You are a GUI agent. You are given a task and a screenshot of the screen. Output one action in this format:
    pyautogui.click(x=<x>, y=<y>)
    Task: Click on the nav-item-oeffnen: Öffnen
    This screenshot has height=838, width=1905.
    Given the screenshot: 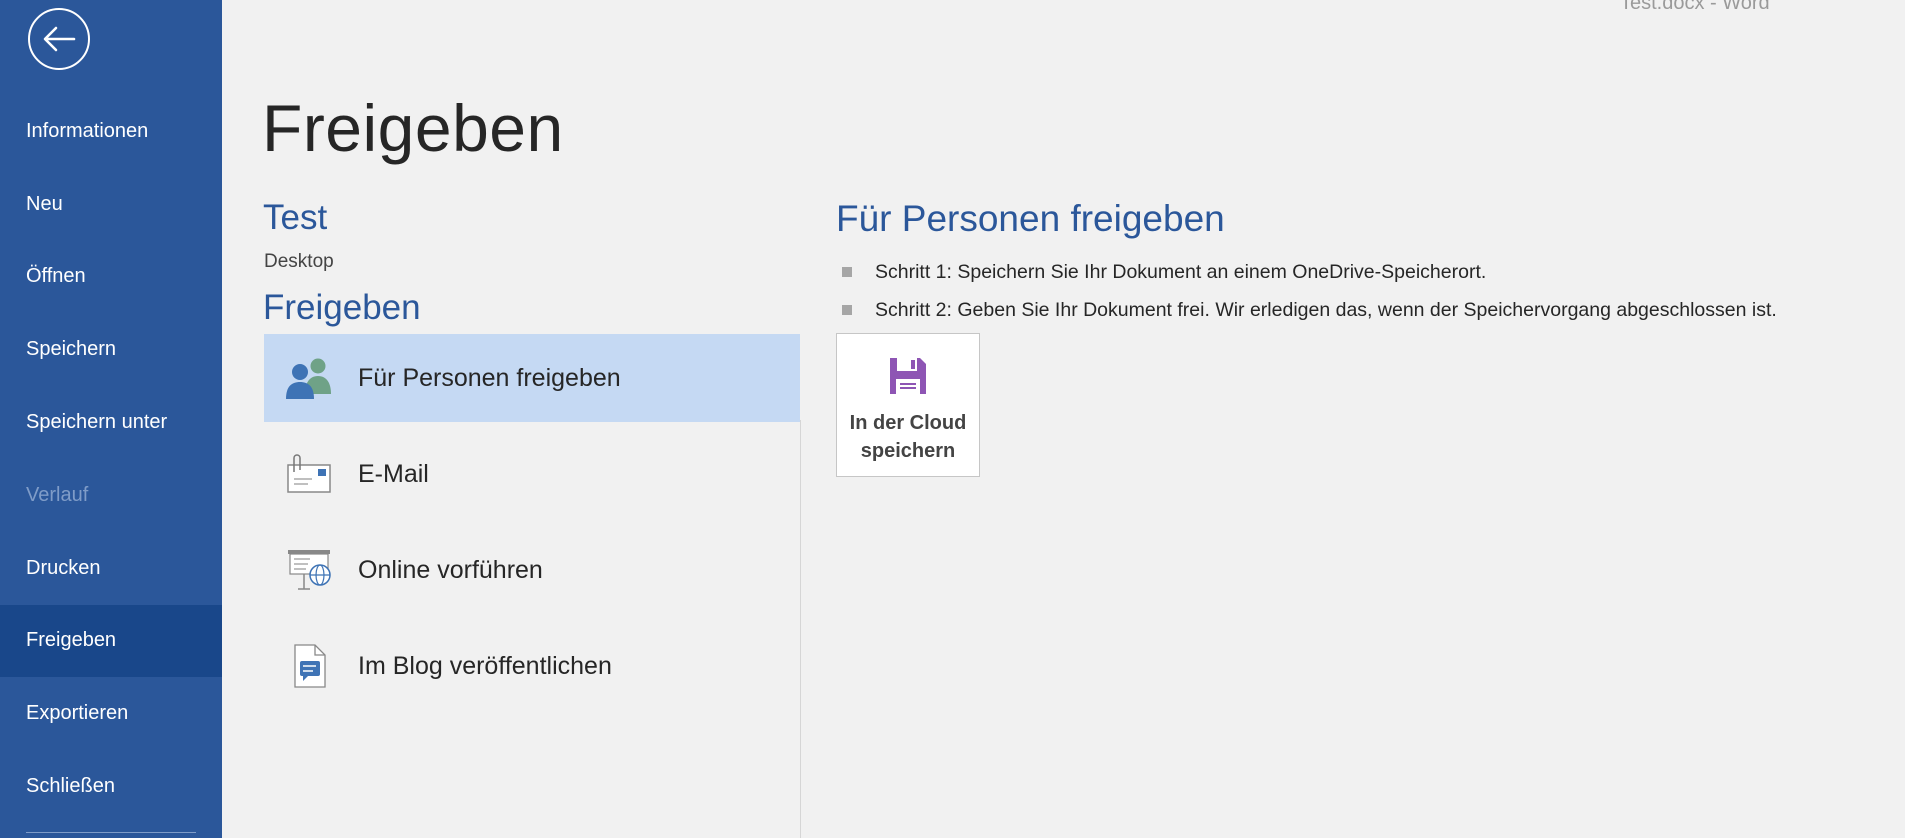 What is the action you would take?
    pyautogui.click(x=111, y=277)
    